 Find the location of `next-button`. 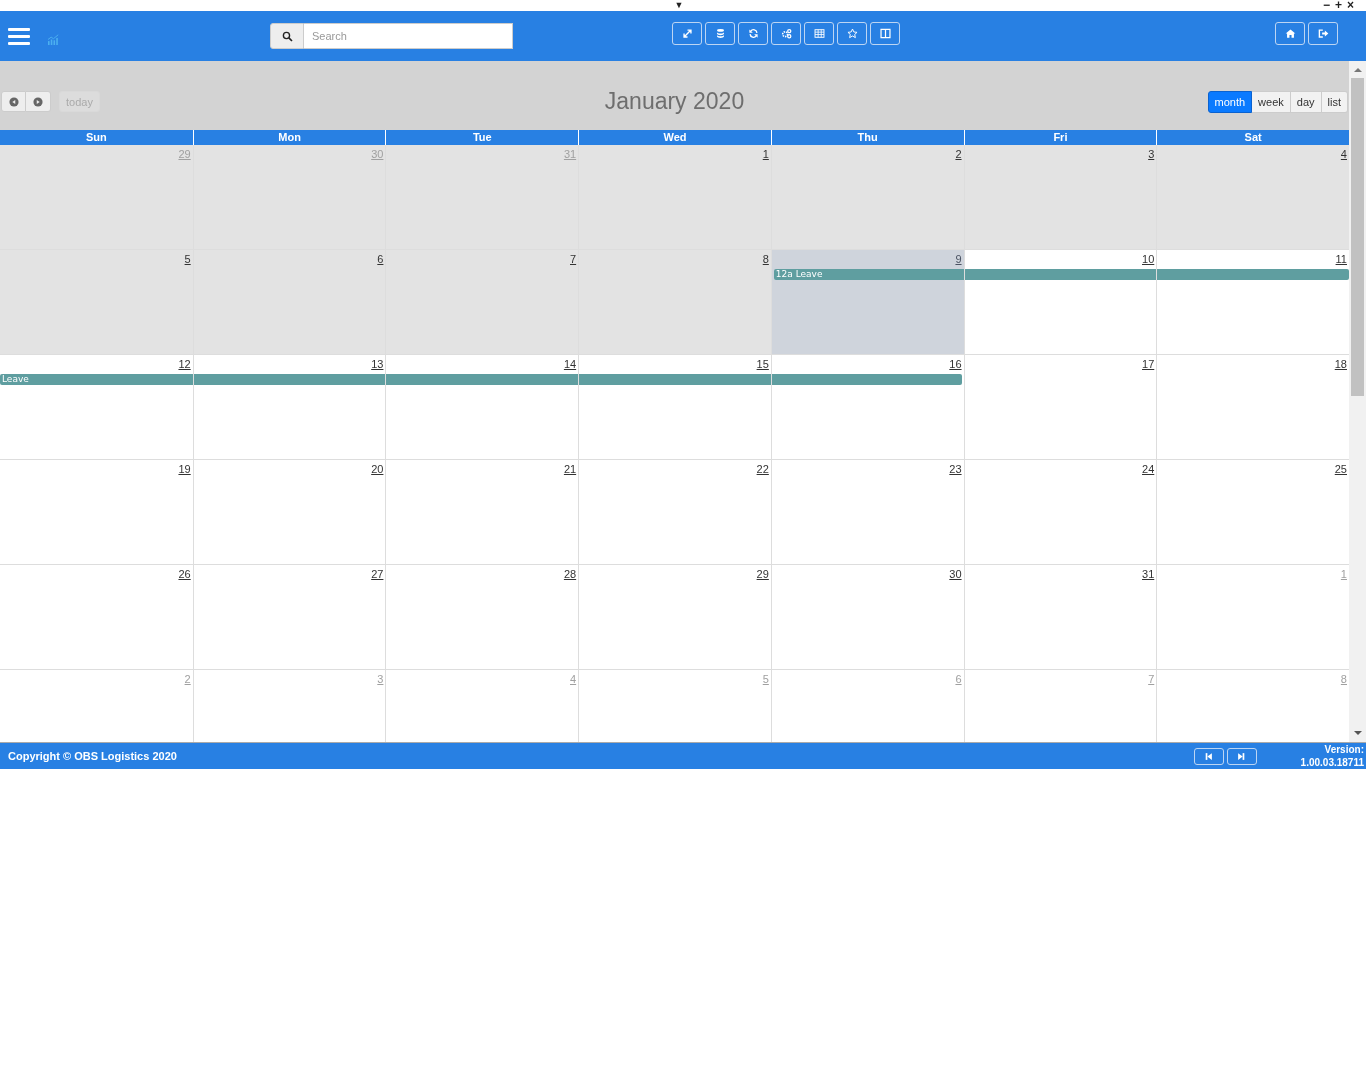

next-button is located at coordinates (38, 101).